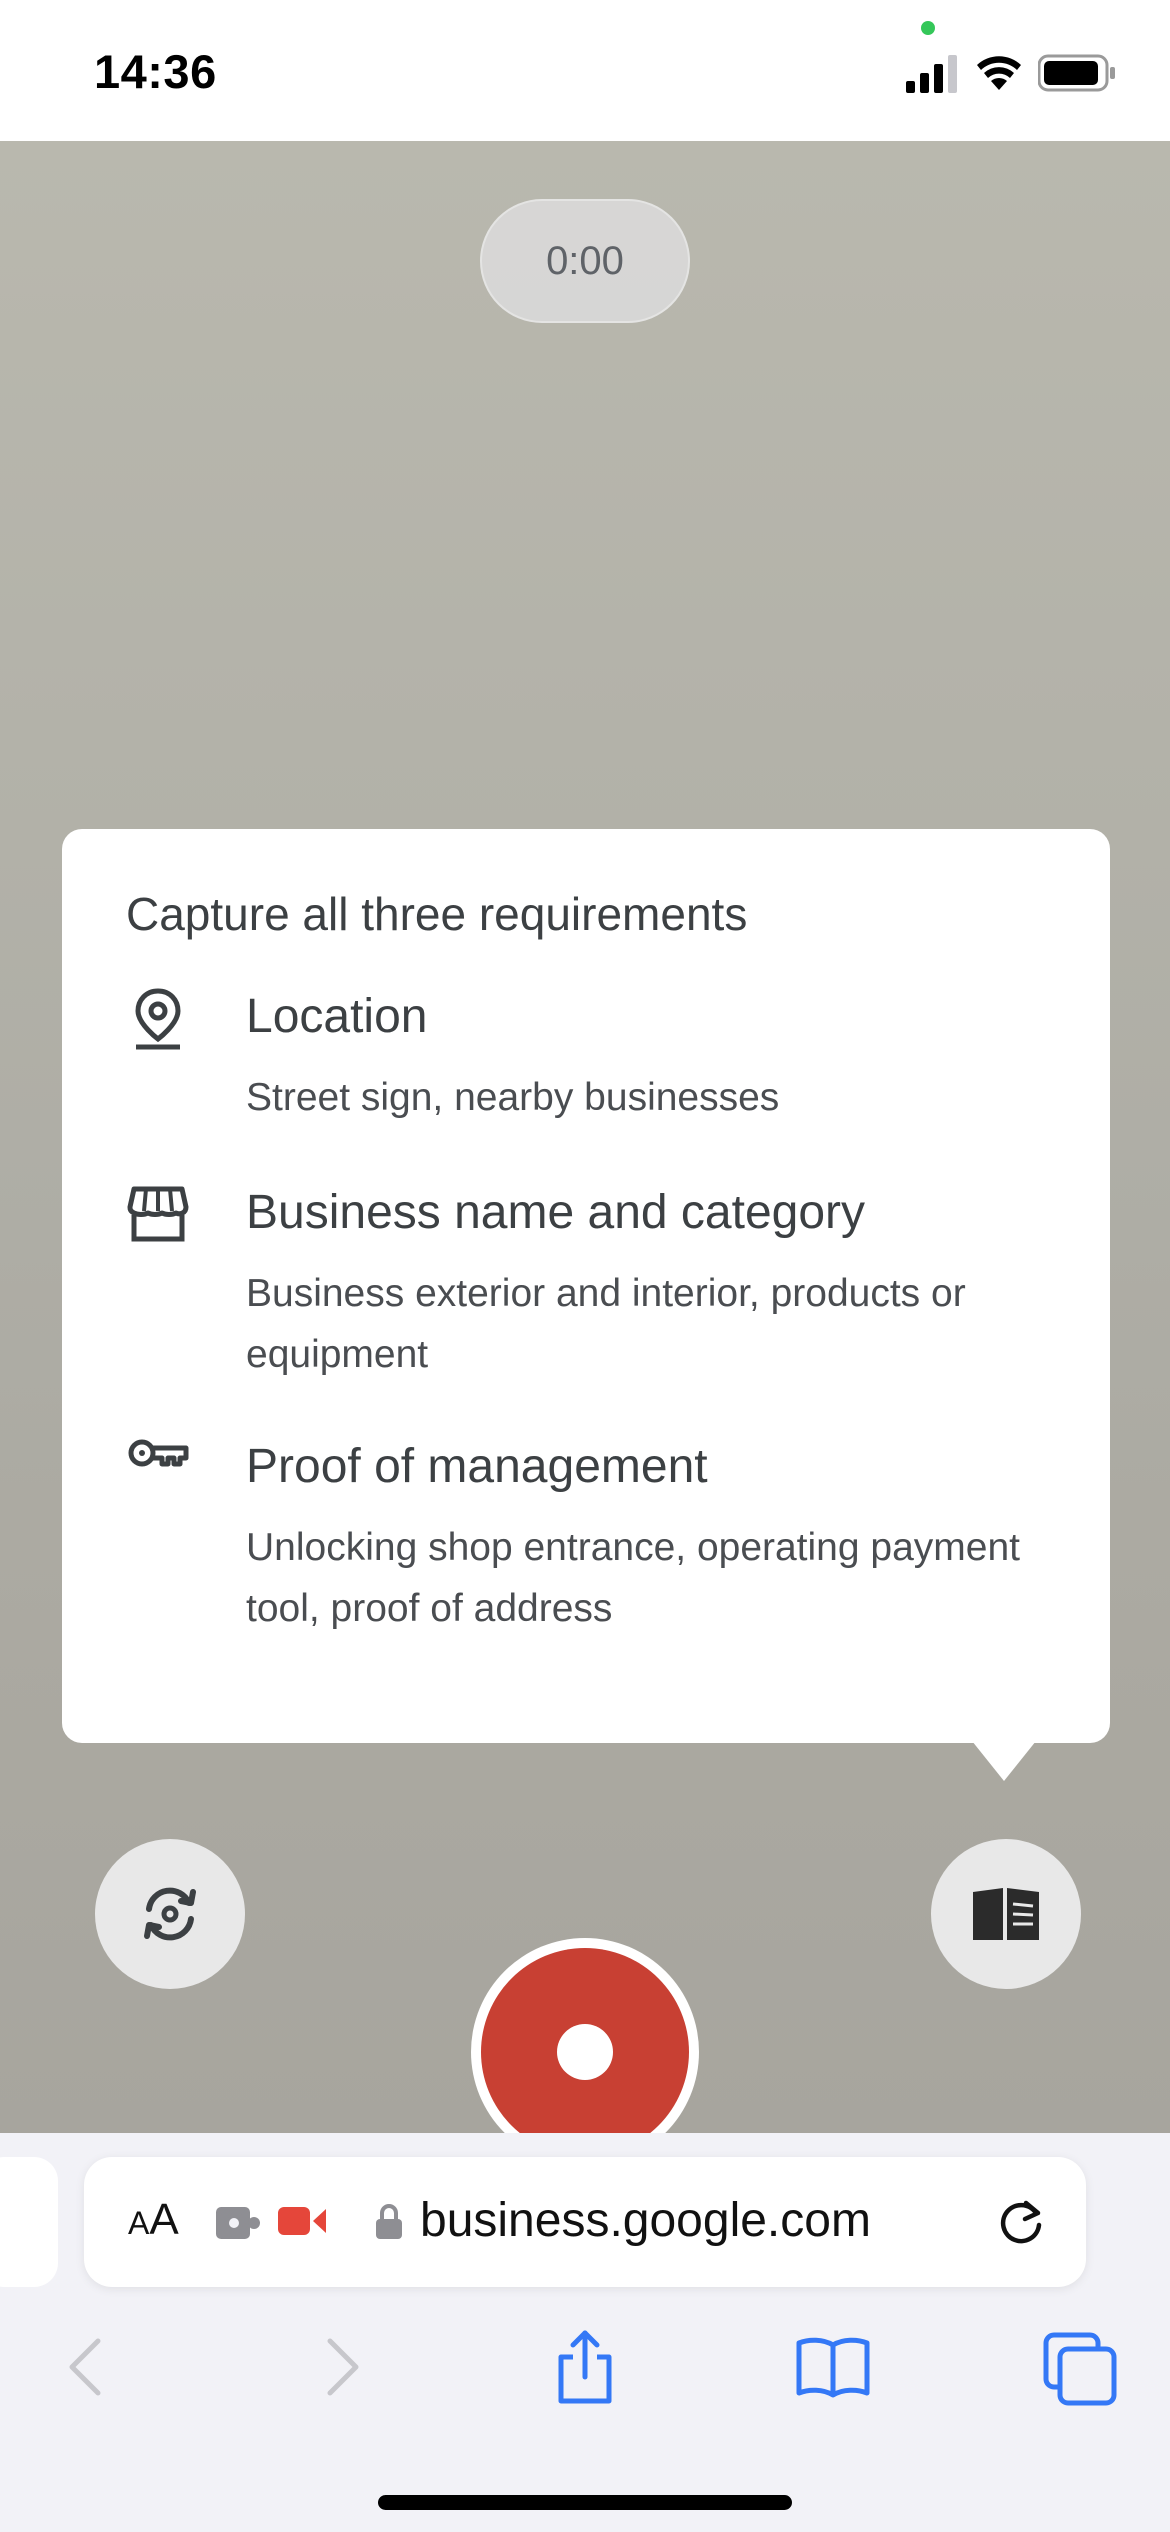  What do you see at coordinates (585, 261) in the screenshot?
I see `recording-timer: 0:00` at bounding box center [585, 261].